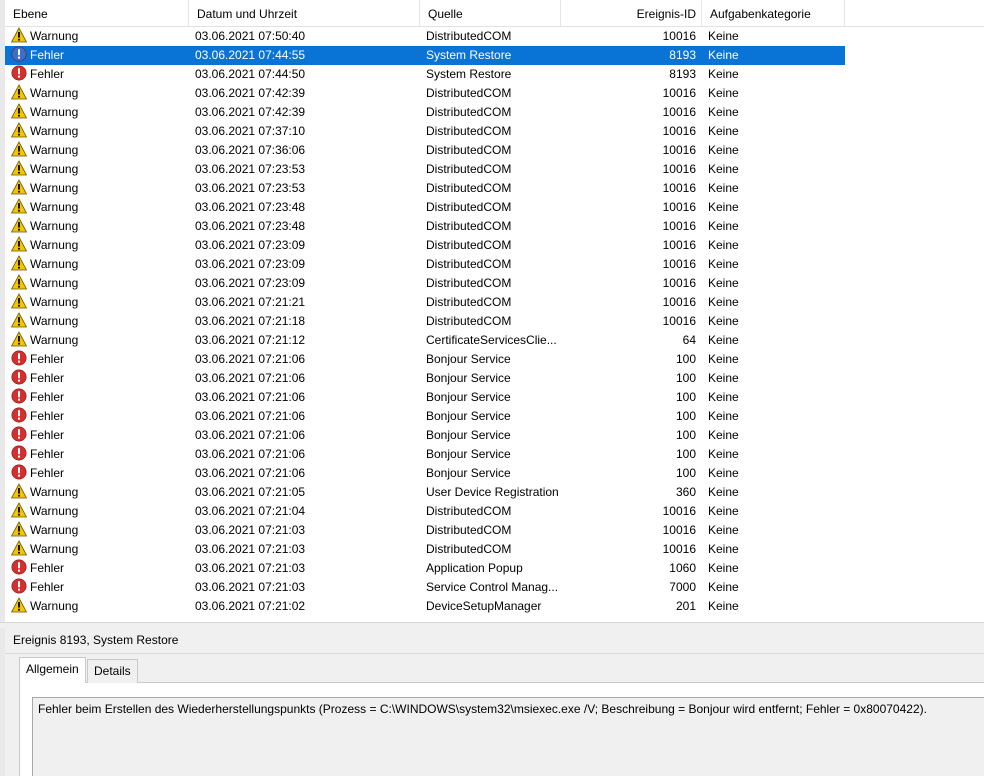  I want to click on column-header-datetime: Datum und Uhrzeit, so click(304, 13).